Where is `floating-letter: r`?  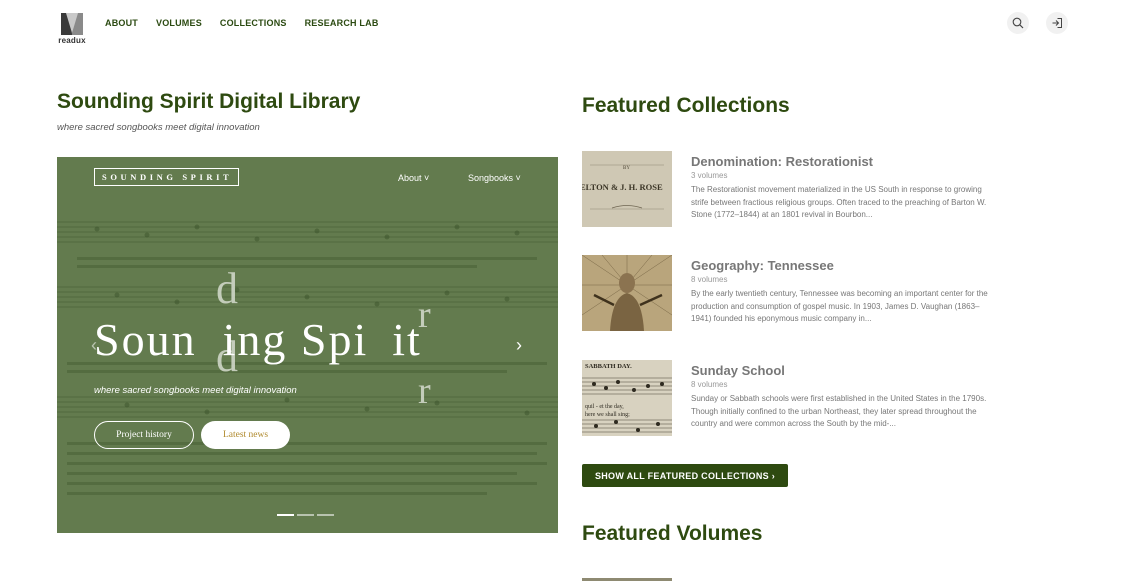 floating-letter: r is located at coordinates (424, 391).